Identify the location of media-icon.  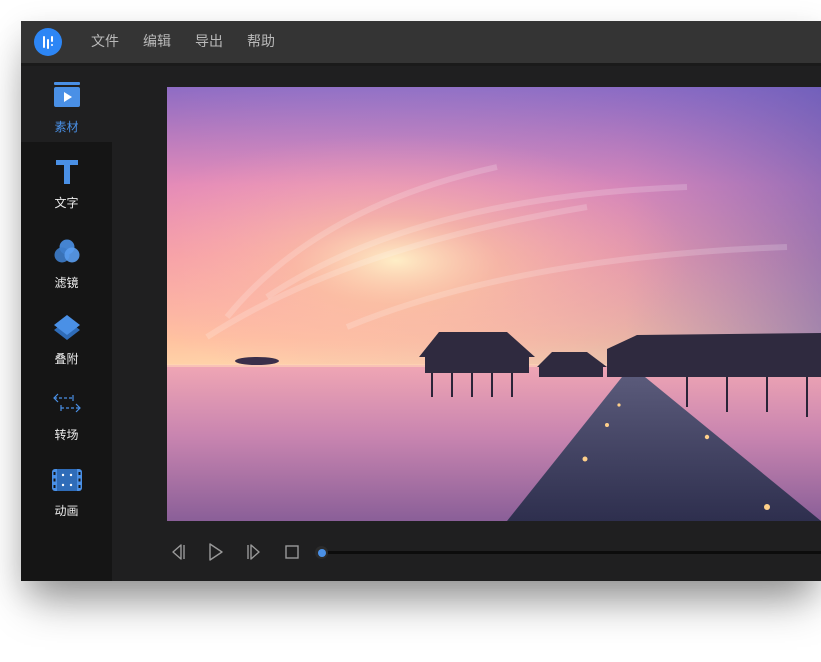
(67, 94).